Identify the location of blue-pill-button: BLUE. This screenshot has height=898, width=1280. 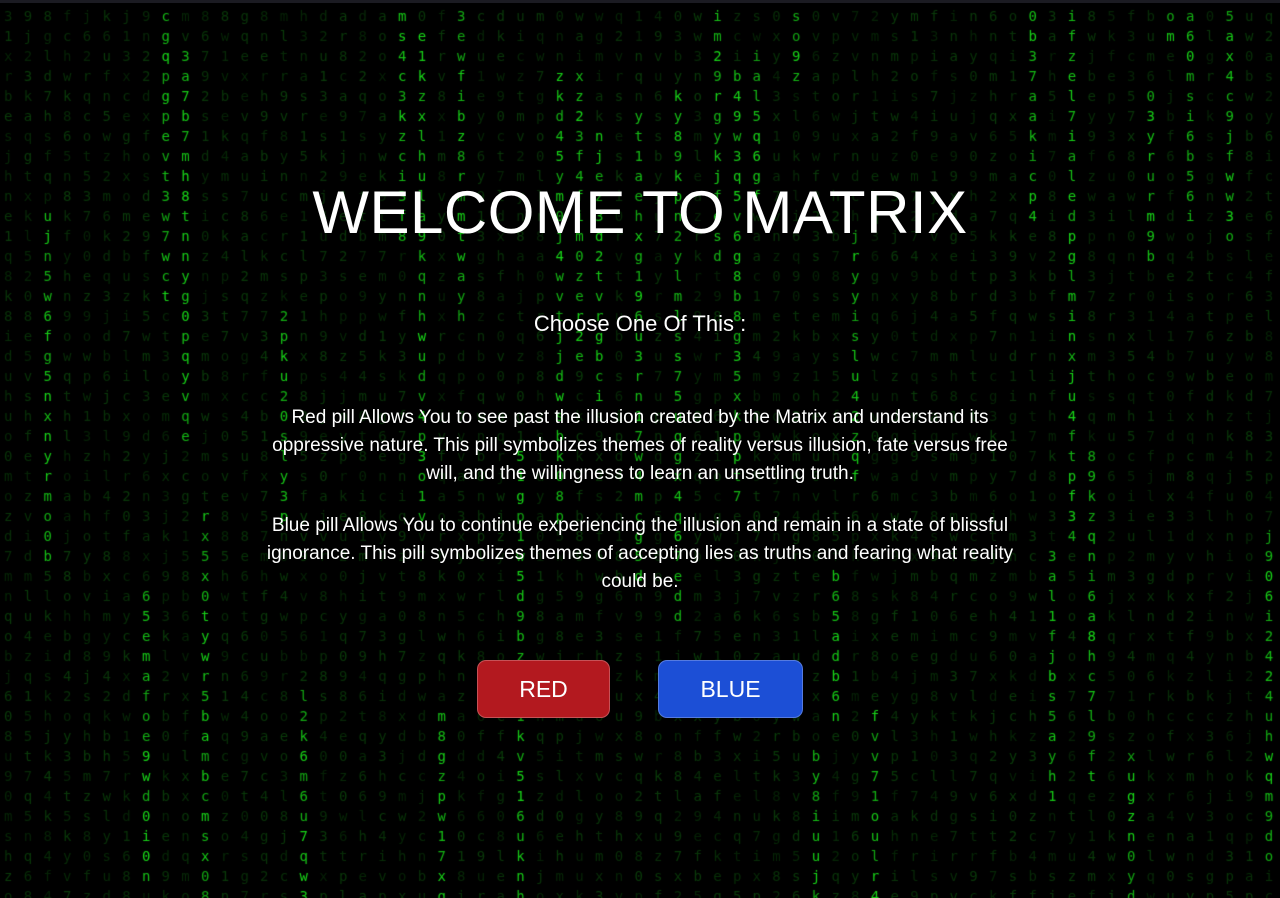
(730, 689).